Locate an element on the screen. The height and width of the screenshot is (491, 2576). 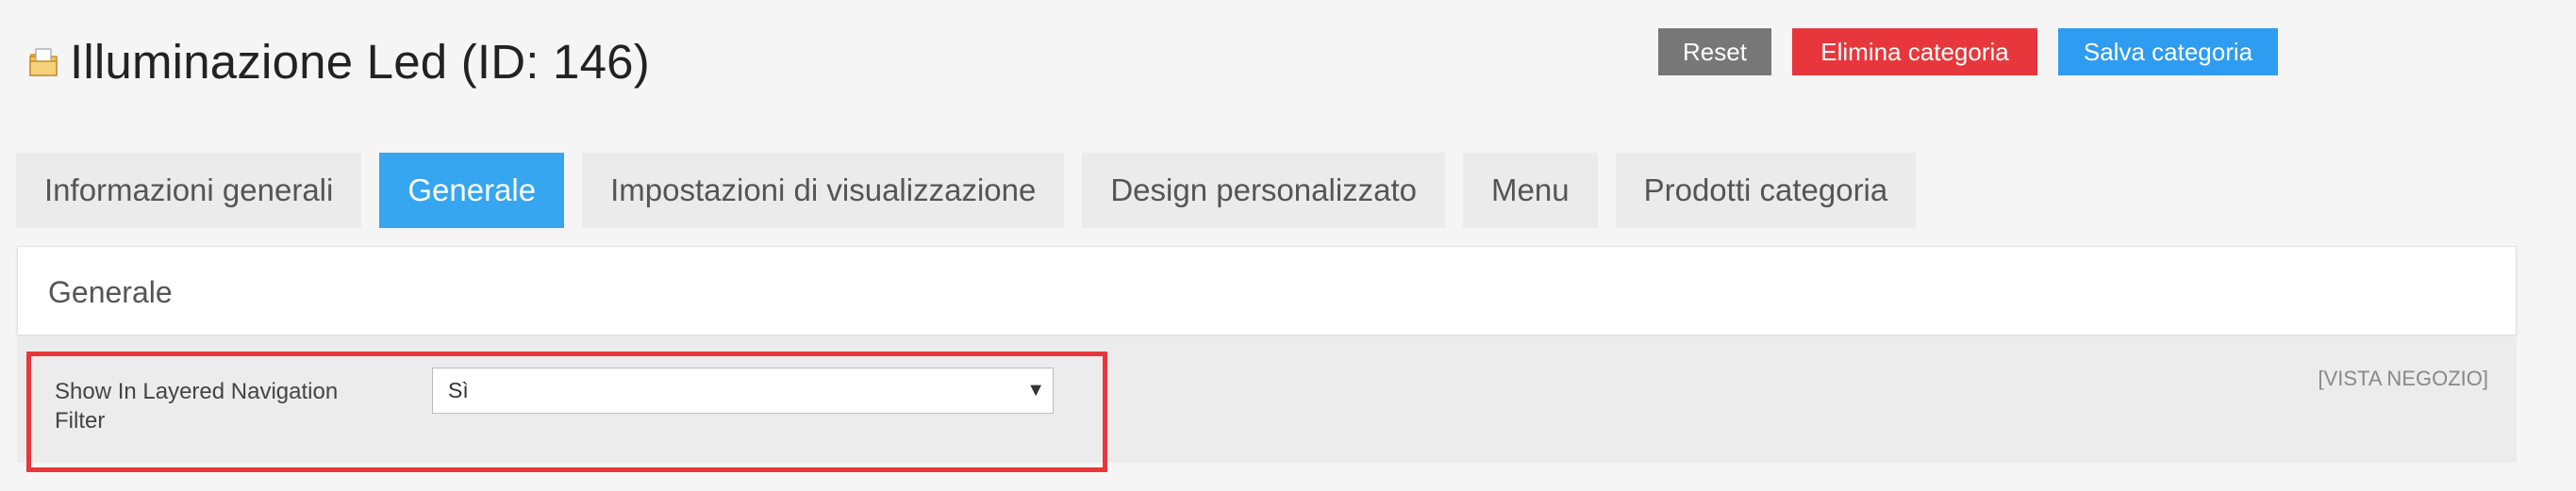
tab-prodotti-categoria: Prodotti categoria is located at coordinates (1766, 190).